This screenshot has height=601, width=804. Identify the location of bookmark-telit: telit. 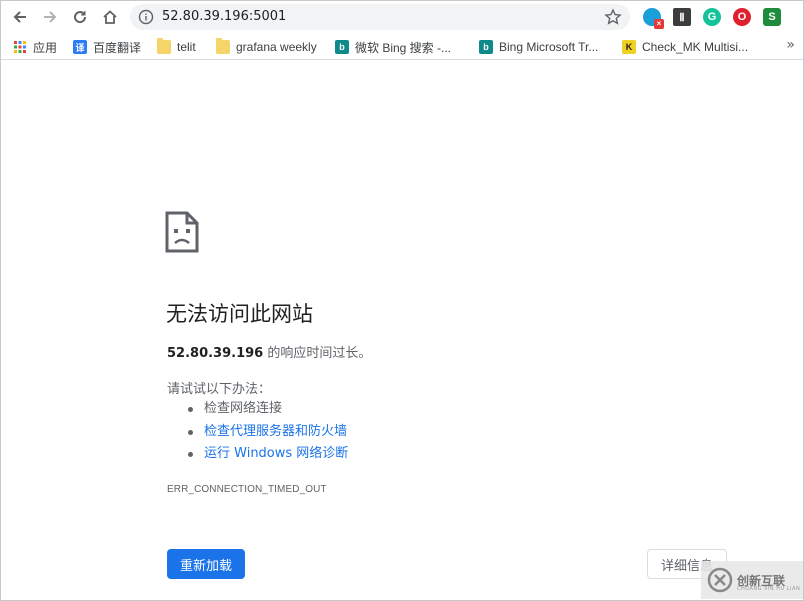
(176, 47).